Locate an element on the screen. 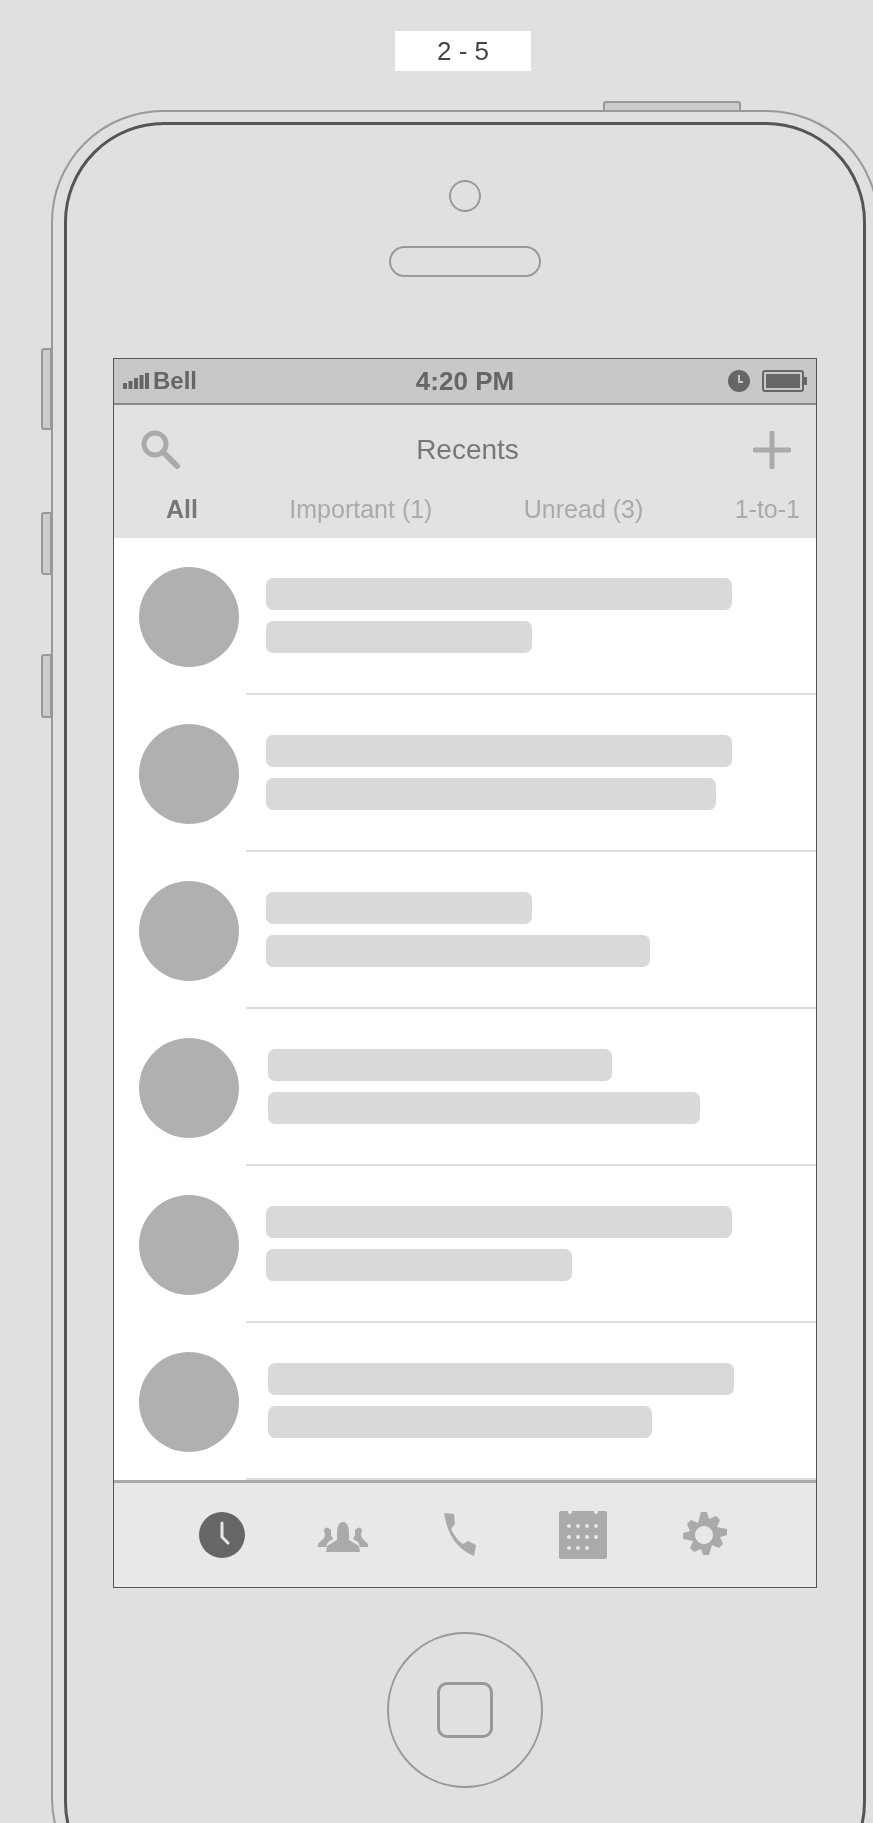 The image size is (873, 1823). screen-title: Recents is located at coordinates (467, 450).